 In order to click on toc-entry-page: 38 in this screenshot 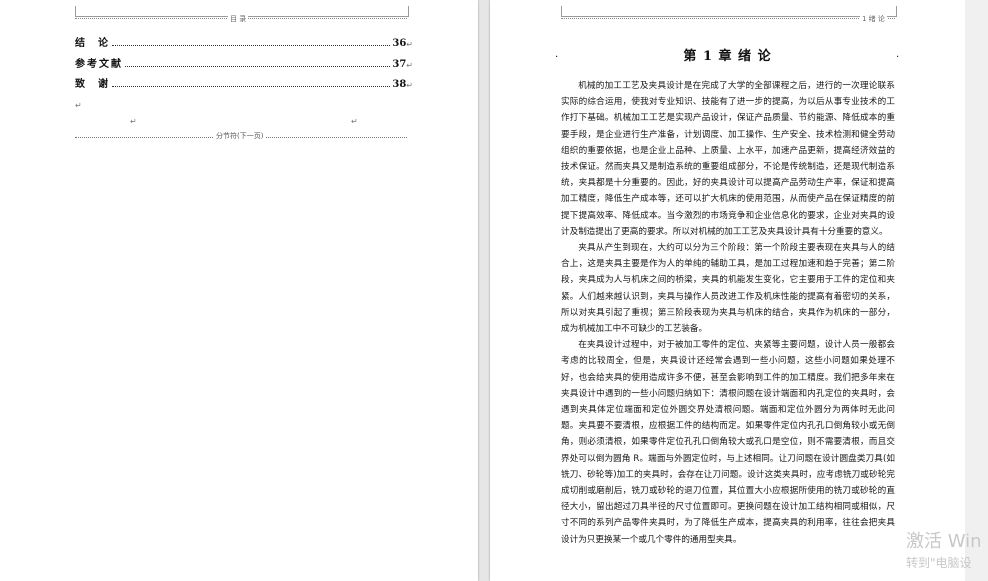, I will do `click(399, 84)`.